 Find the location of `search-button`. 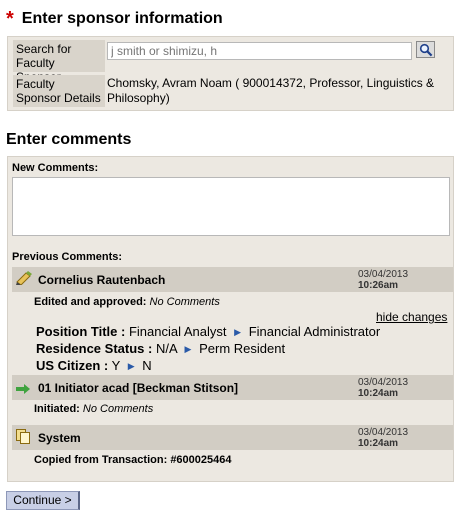

search-button is located at coordinates (425, 49).